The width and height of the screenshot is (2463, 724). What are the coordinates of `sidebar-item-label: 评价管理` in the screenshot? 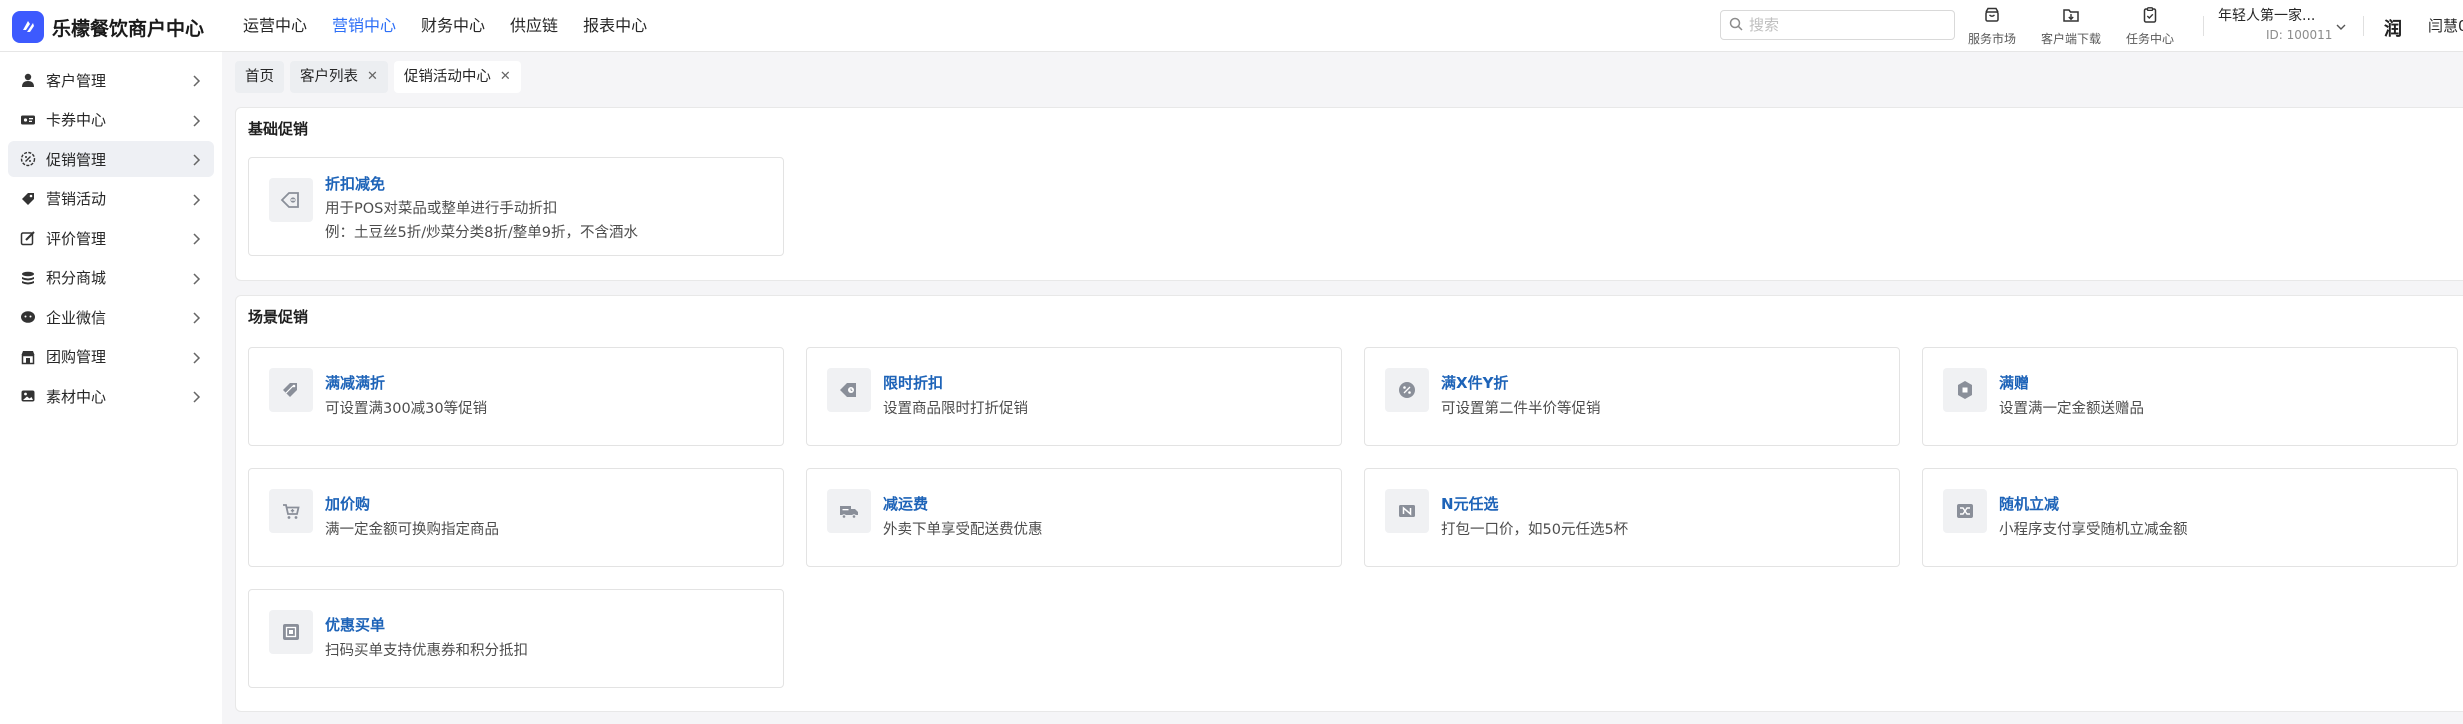 It's located at (76, 238).